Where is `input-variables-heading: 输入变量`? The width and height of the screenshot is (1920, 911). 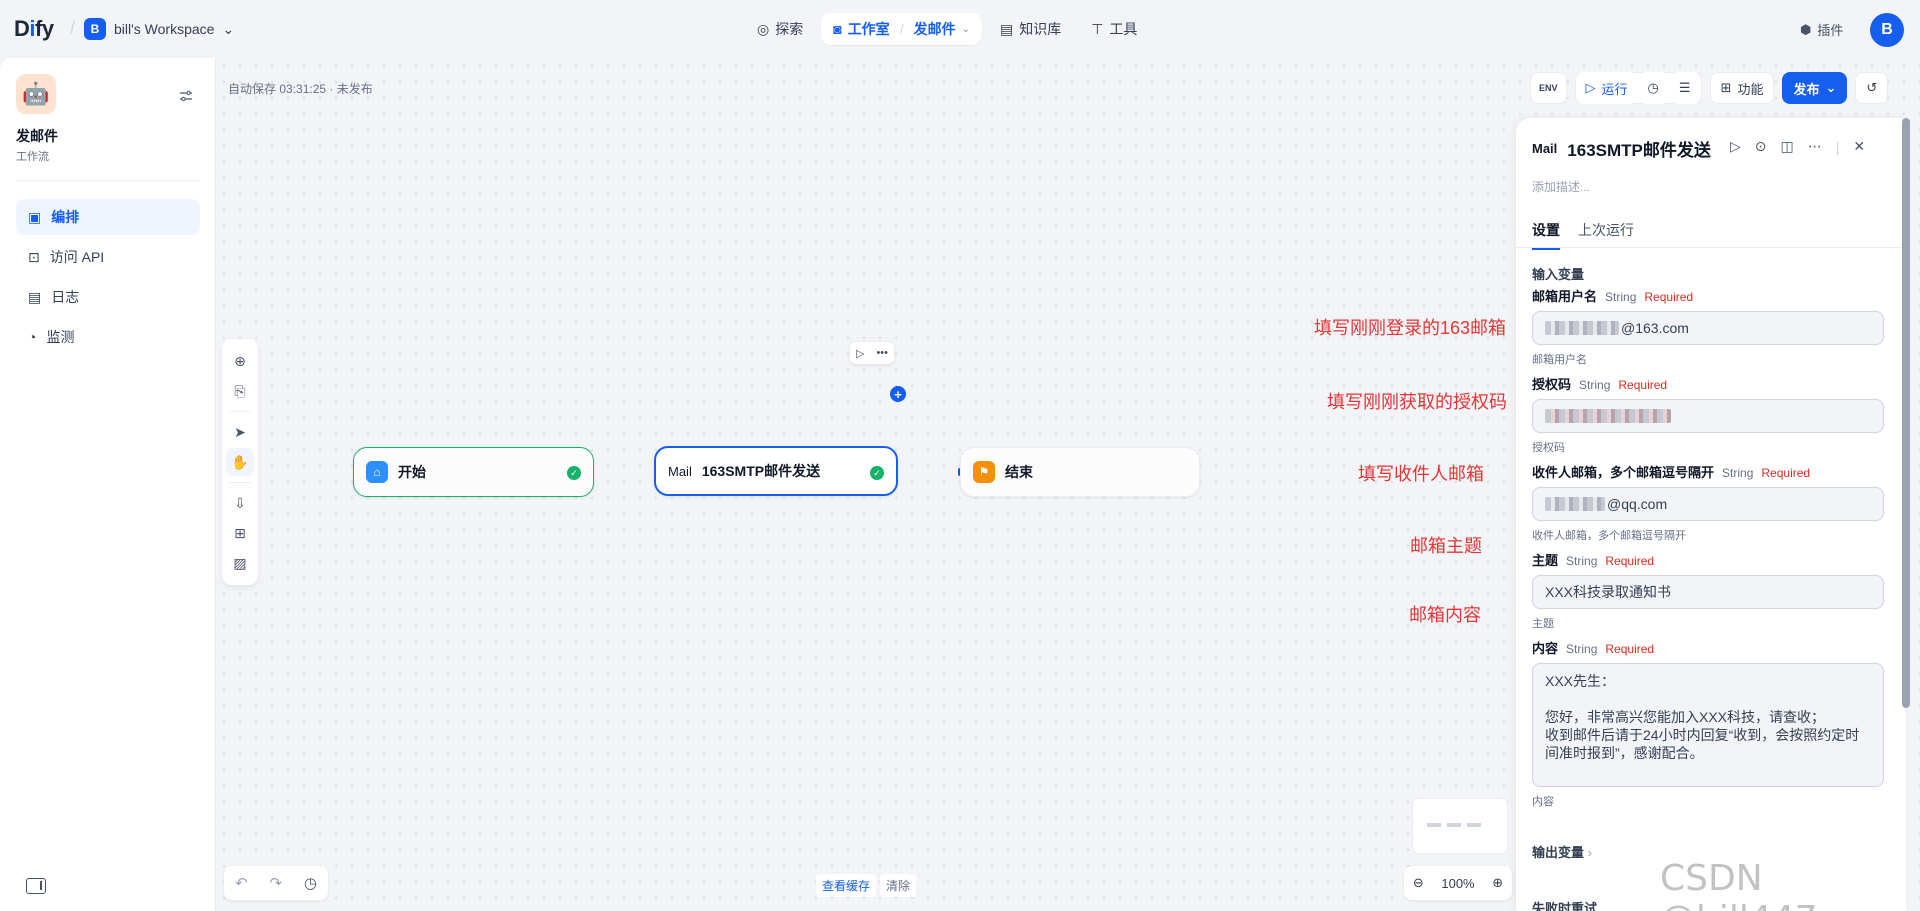 input-variables-heading: 输入变量 is located at coordinates (1558, 274).